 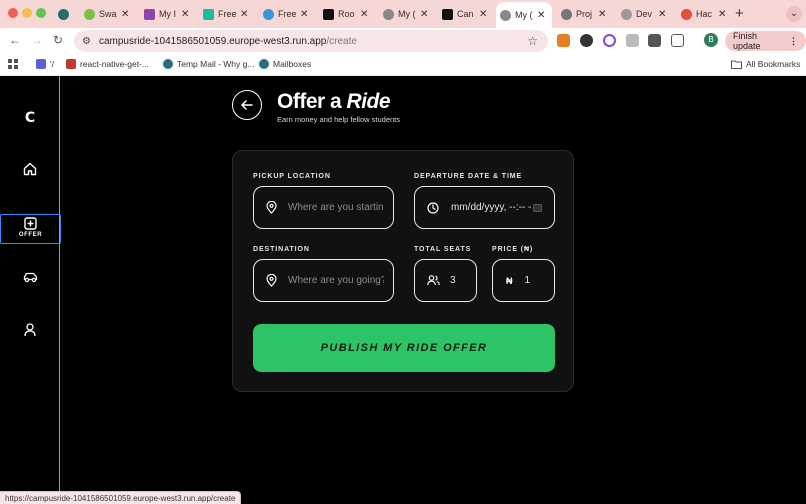 I want to click on page-subtitle: Earn money and help fellow students, so click(x=338, y=119).